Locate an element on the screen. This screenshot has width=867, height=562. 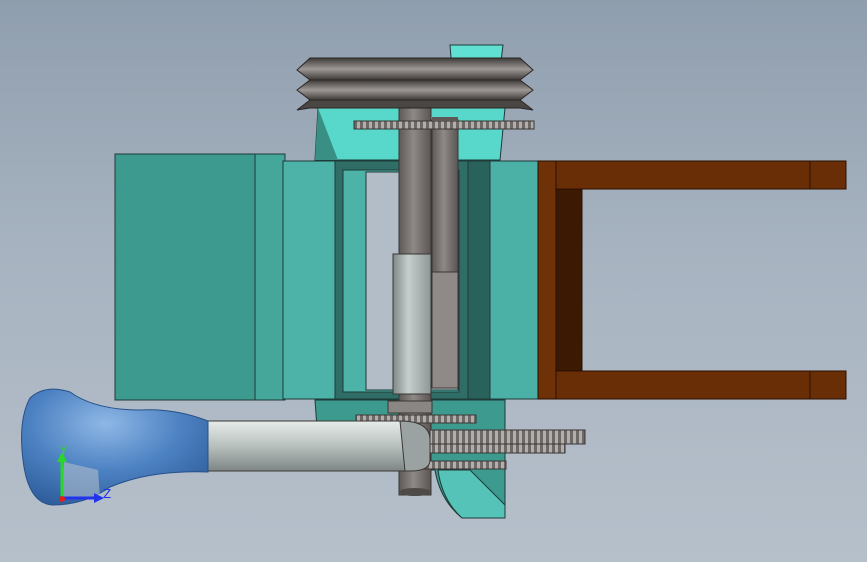
z-axis-label: Z is located at coordinates (107, 494).